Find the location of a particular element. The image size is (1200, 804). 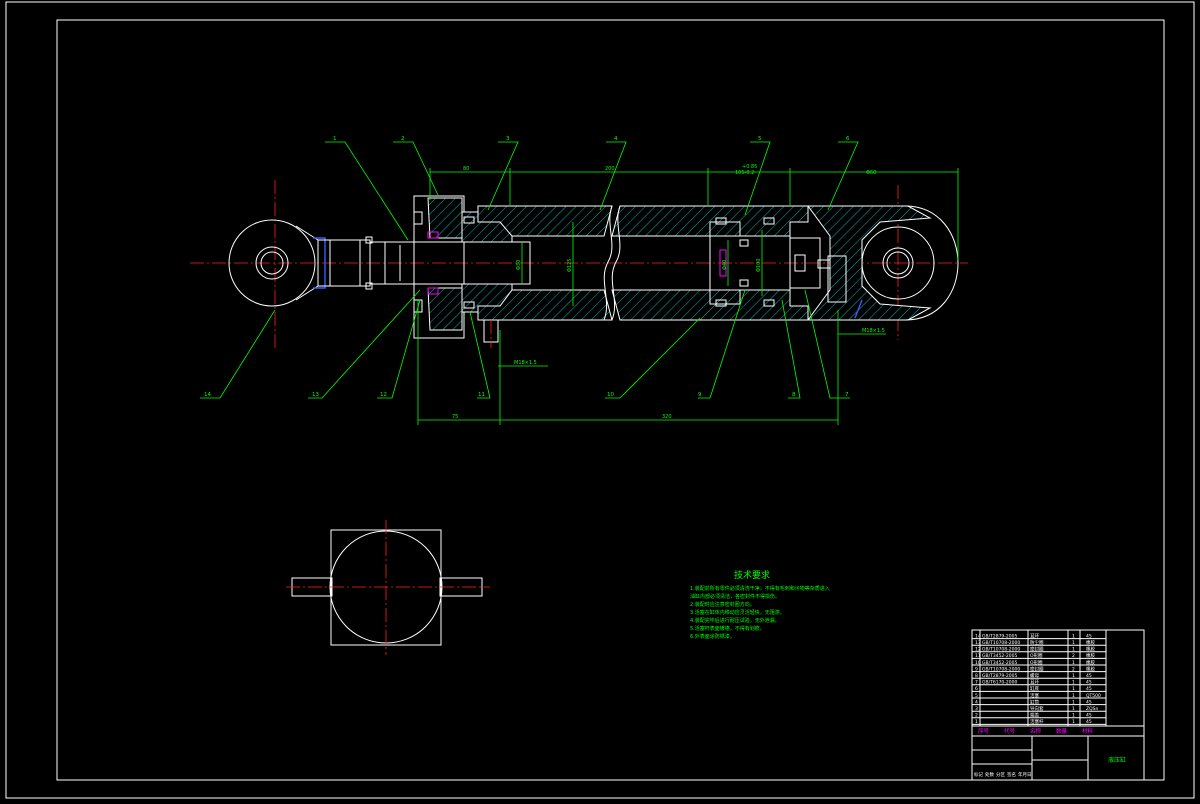

parts-cell: 导向套 is located at coordinates (1037, 708).